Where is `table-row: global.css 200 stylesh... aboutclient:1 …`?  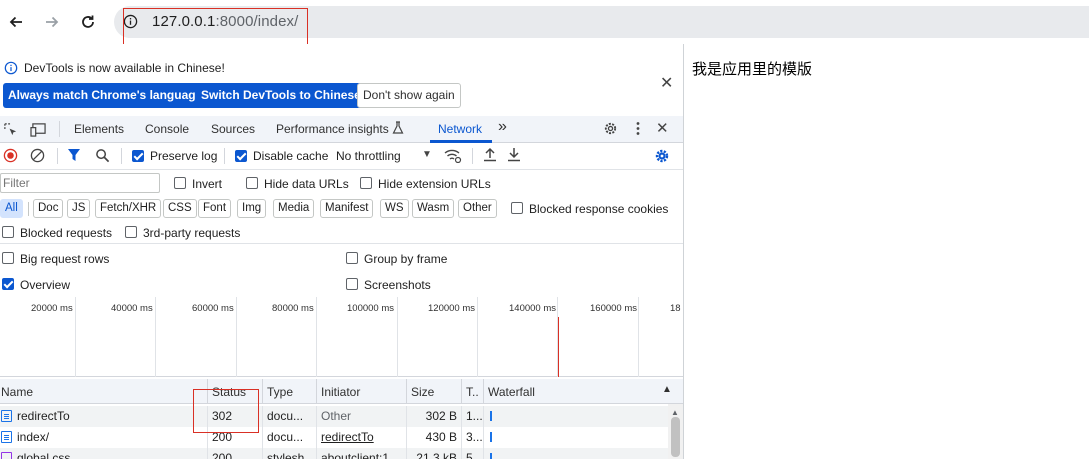 table-row: global.css 200 stylesh... aboutclient:1 … is located at coordinates (334, 453).